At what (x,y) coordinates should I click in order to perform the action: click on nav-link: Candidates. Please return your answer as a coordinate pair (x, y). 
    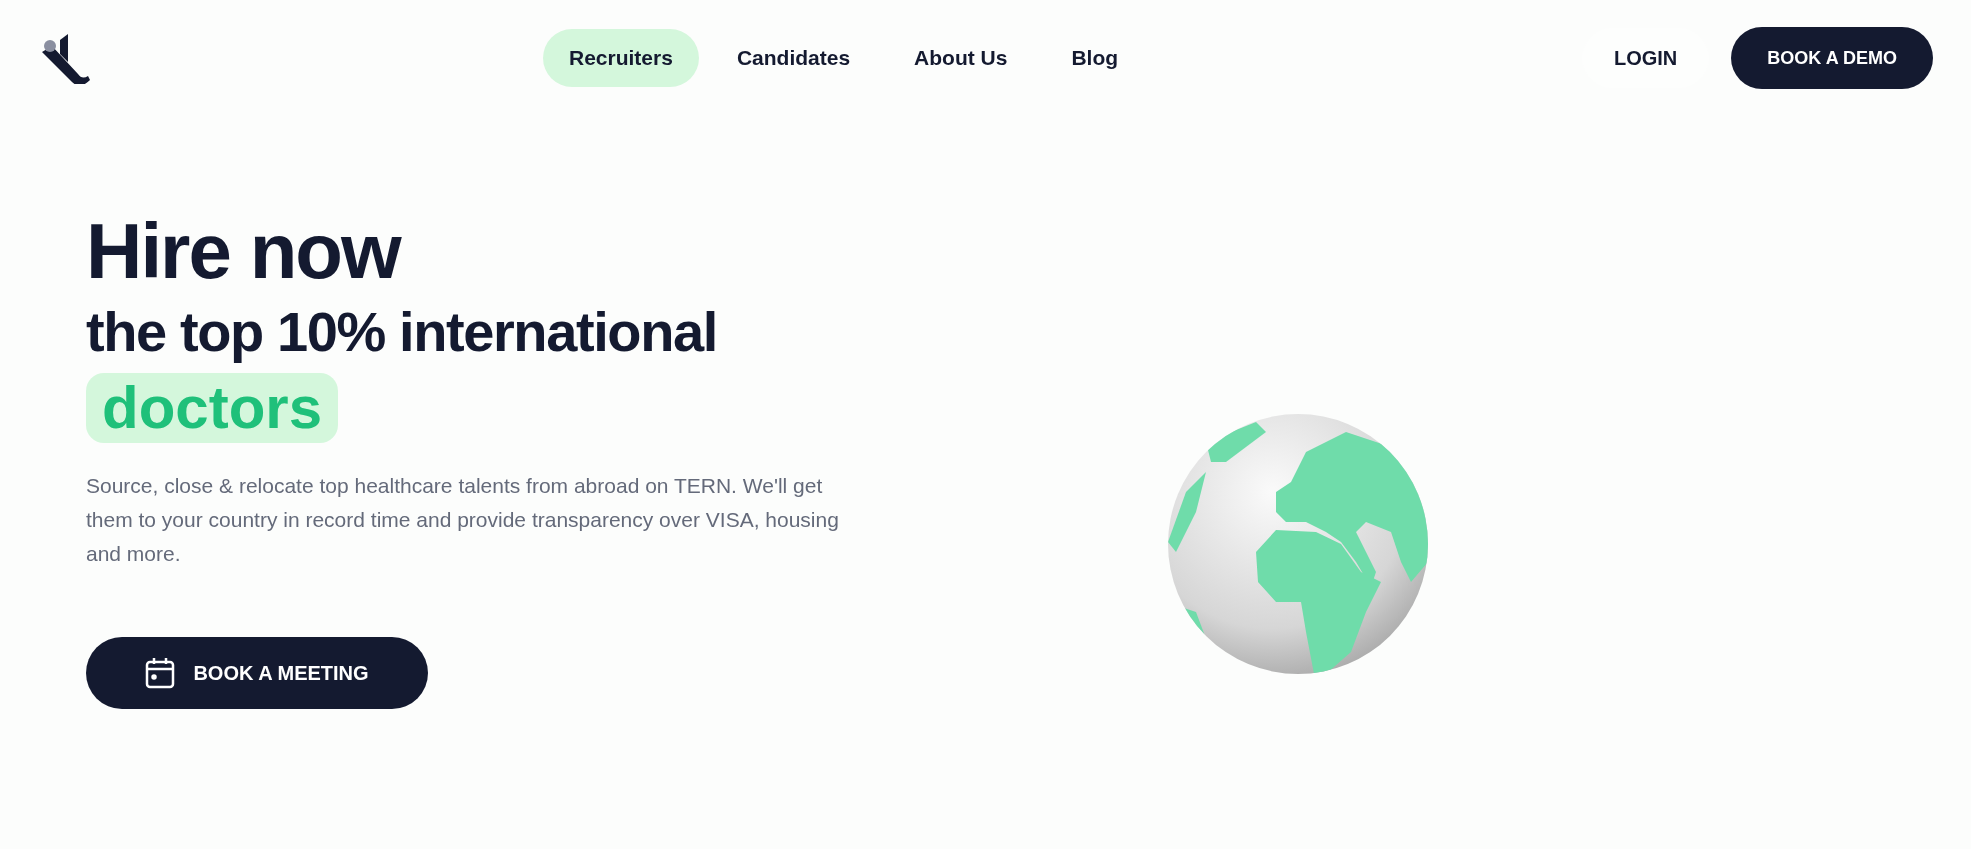
    Looking at the image, I should click on (793, 58).